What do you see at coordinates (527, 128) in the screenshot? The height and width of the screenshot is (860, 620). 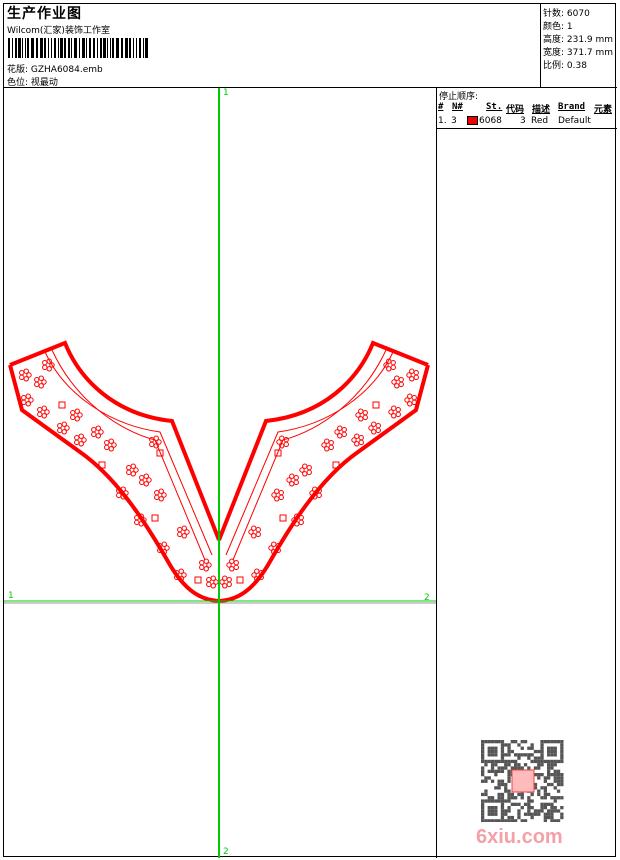 I see `table-divider` at bounding box center [527, 128].